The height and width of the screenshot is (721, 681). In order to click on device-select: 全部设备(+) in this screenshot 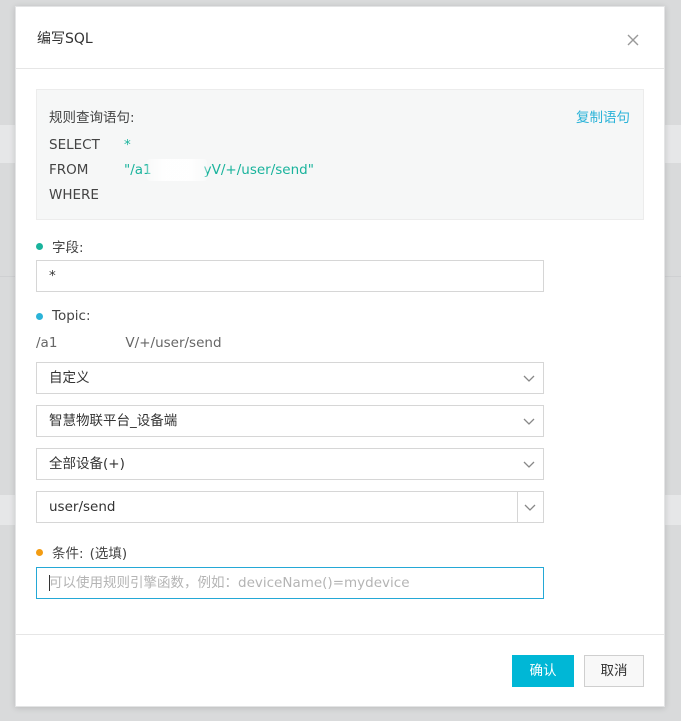, I will do `click(290, 464)`.